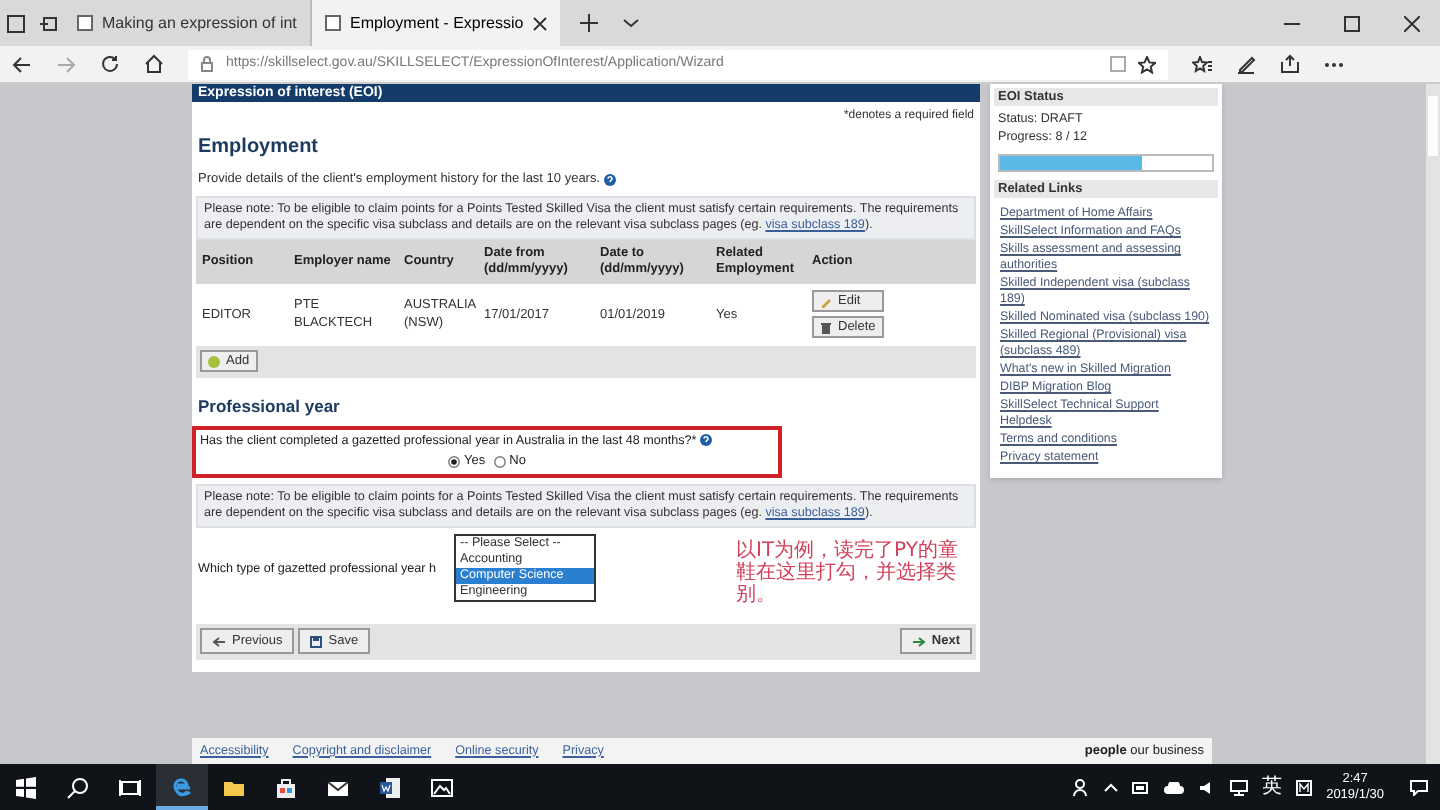 The image size is (1440, 810). Describe the element at coordinates (316, 641) in the screenshot. I see `floppy-icon` at that location.